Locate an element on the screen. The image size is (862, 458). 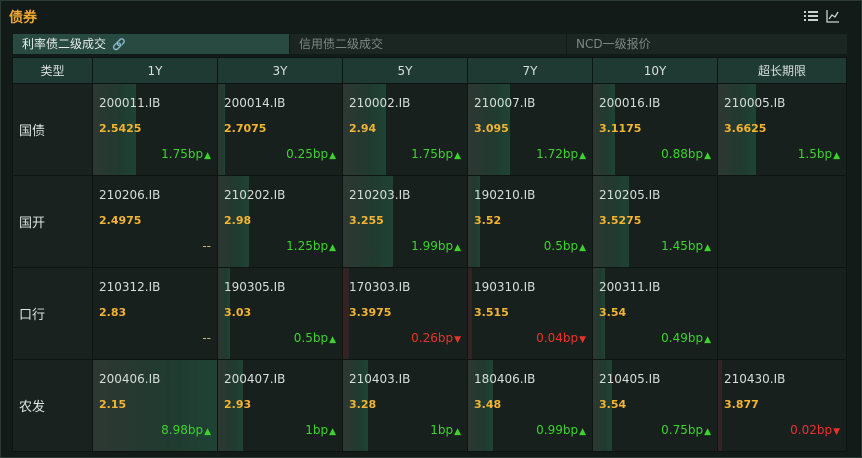
bond-code: 210005.IB is located at coordinates (755, 103).